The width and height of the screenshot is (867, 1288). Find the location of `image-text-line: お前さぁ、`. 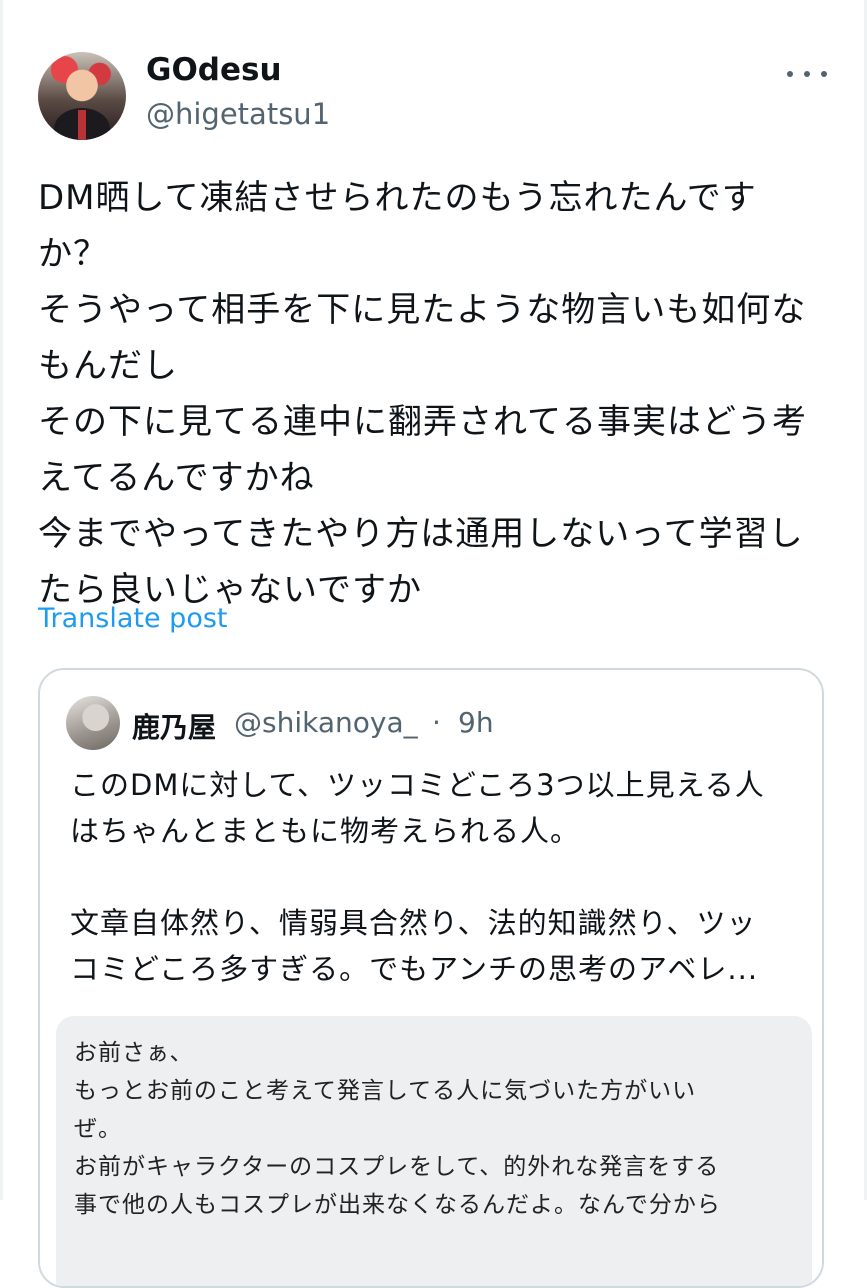

image-text-line: お前さぁ、 is located at coordinates (134, 1053).